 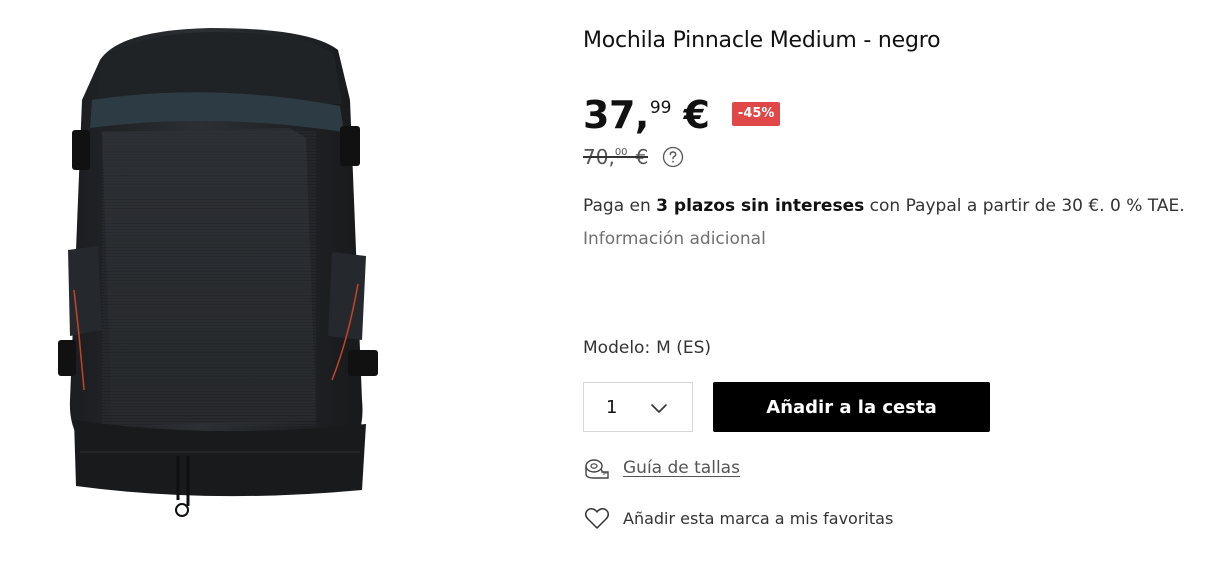 I want to click on current-price: 37, 99 € -45%, so click(x=682, y=115).